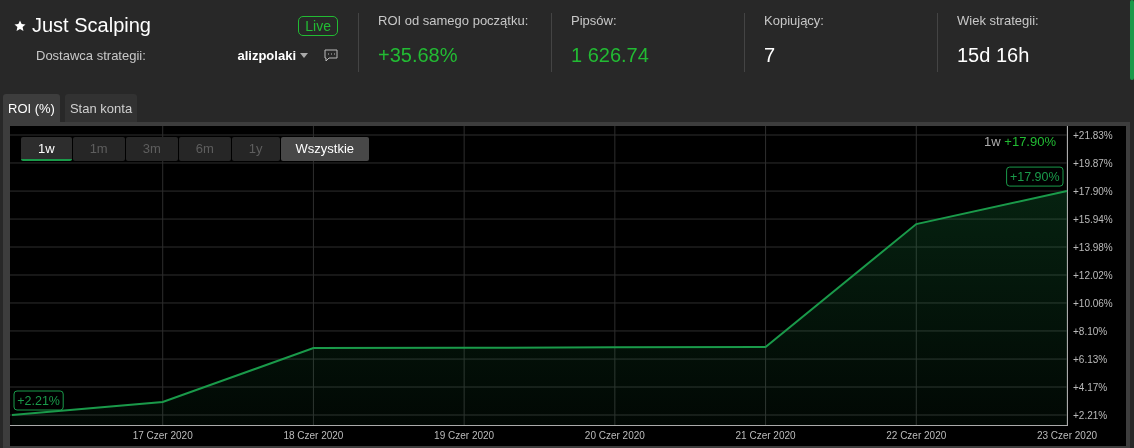 The width and height of the screenshot is (1134, 448). I want to click on y-axis-label: +21.83%, so click(1093, 135).